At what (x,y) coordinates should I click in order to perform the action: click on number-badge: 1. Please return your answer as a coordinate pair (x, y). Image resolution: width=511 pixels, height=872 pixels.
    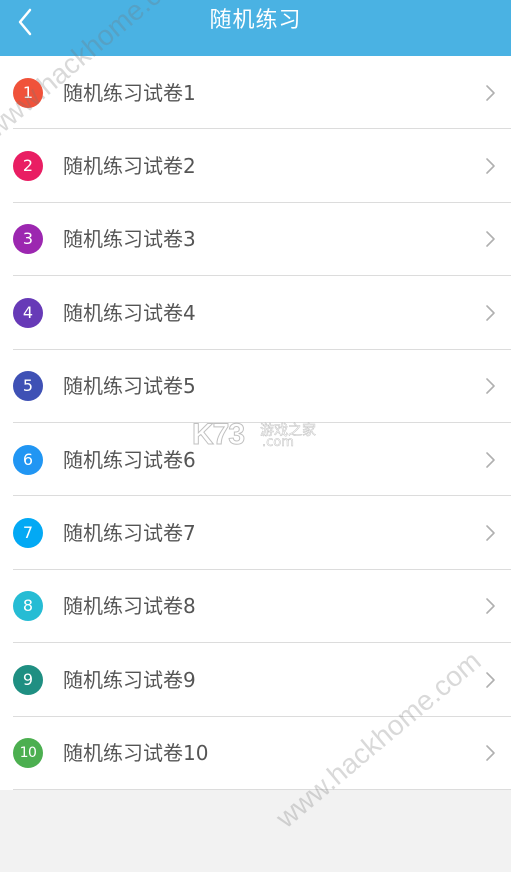
    Looking at the image, I should click on (28, 92).